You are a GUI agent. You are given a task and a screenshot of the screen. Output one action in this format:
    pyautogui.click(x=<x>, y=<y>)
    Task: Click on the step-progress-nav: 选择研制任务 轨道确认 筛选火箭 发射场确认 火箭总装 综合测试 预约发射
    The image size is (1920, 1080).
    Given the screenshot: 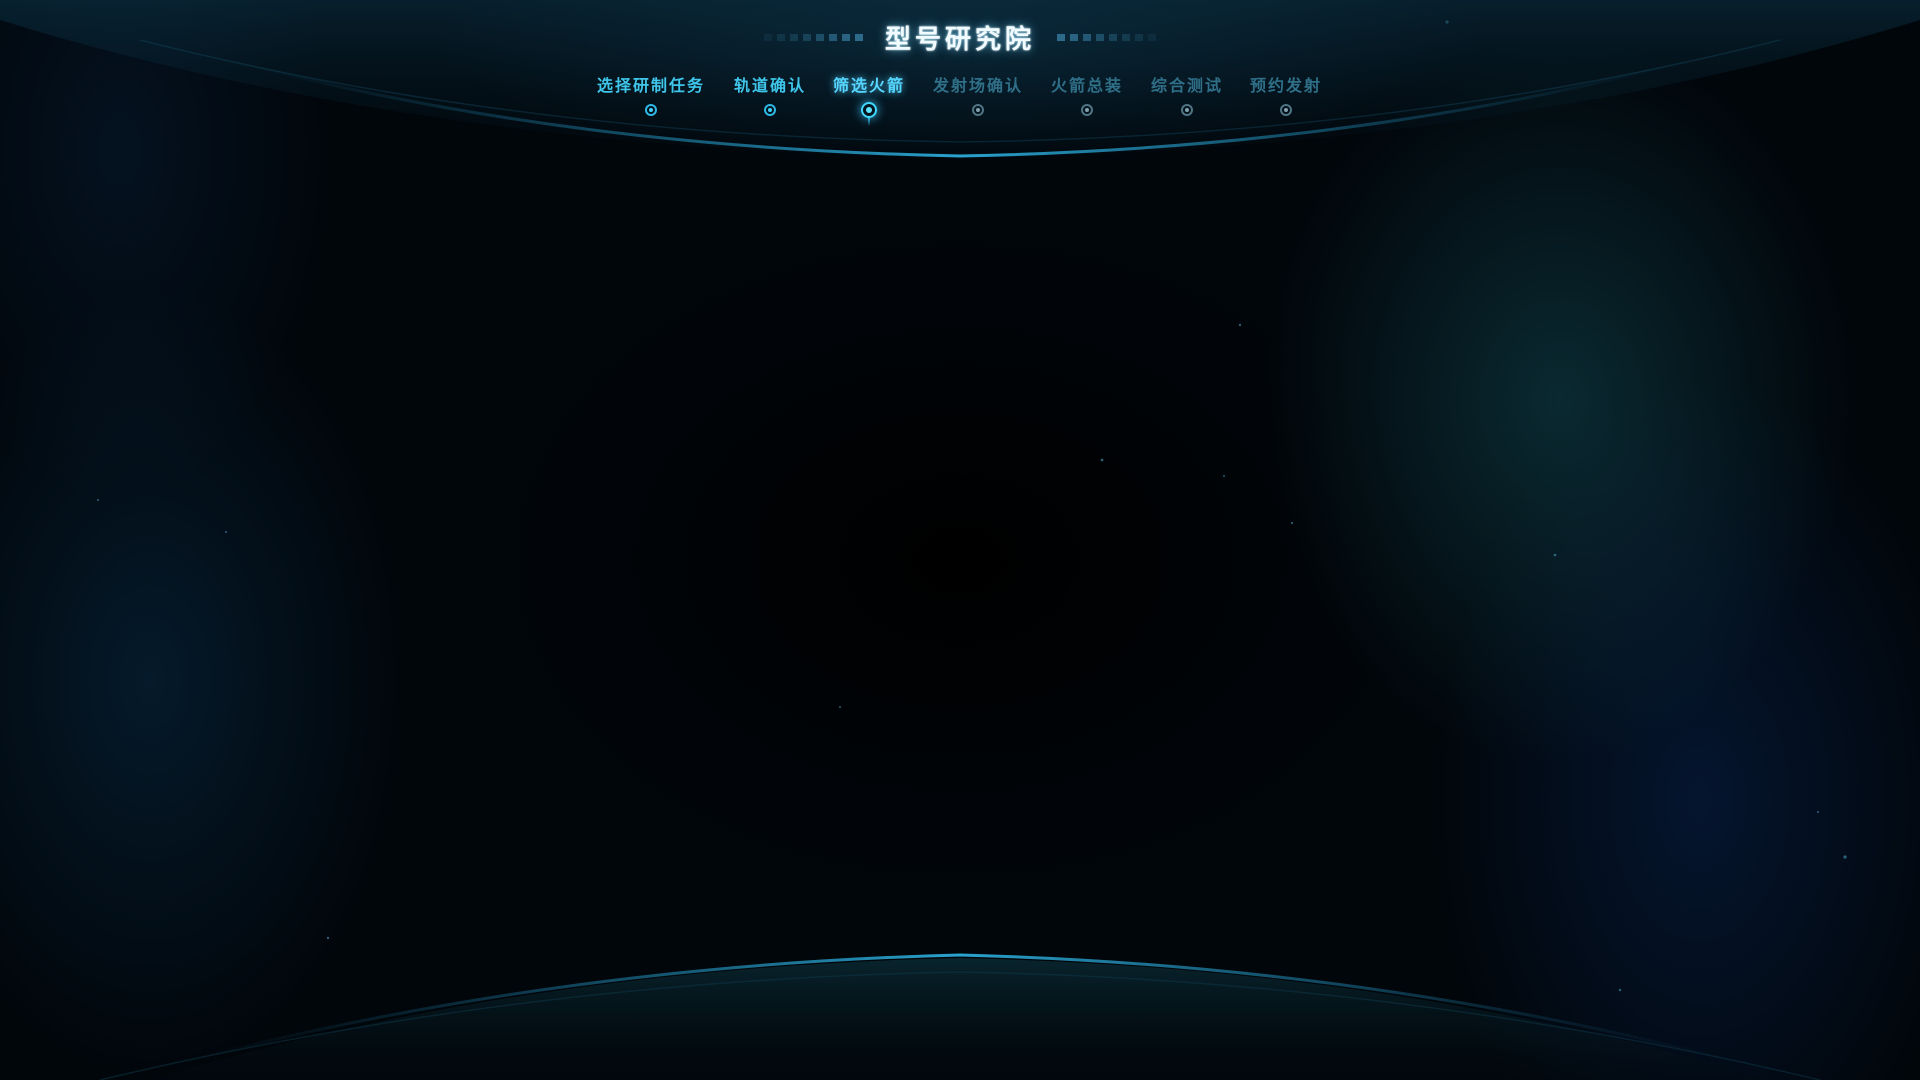 What is the action you would take?
    pyautogui.click(x=960, y=104)
    